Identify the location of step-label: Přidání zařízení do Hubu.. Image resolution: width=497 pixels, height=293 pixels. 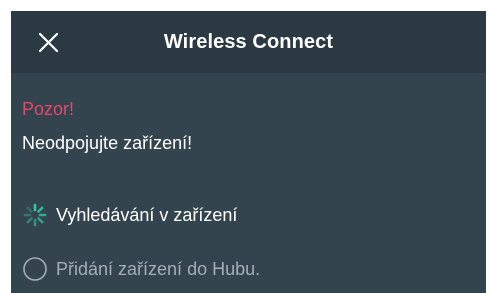
(158, 268).